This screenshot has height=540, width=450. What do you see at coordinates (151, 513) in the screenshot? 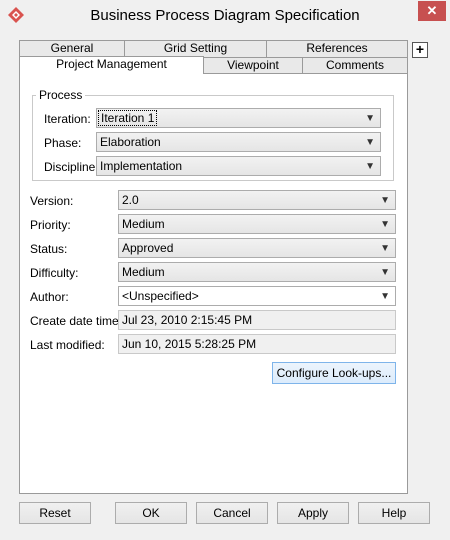
I see `ok-button: OK` at bounding box center [151, 513].